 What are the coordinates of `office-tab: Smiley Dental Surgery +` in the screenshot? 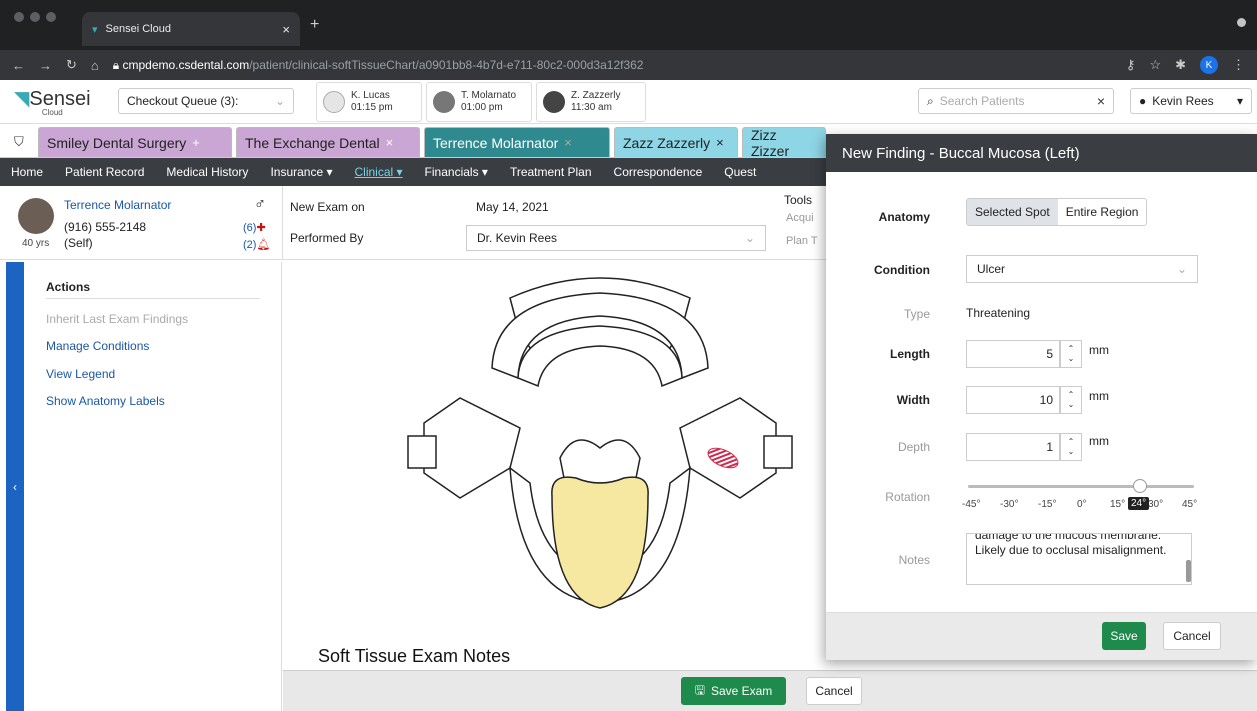 It's located at (135, 142).